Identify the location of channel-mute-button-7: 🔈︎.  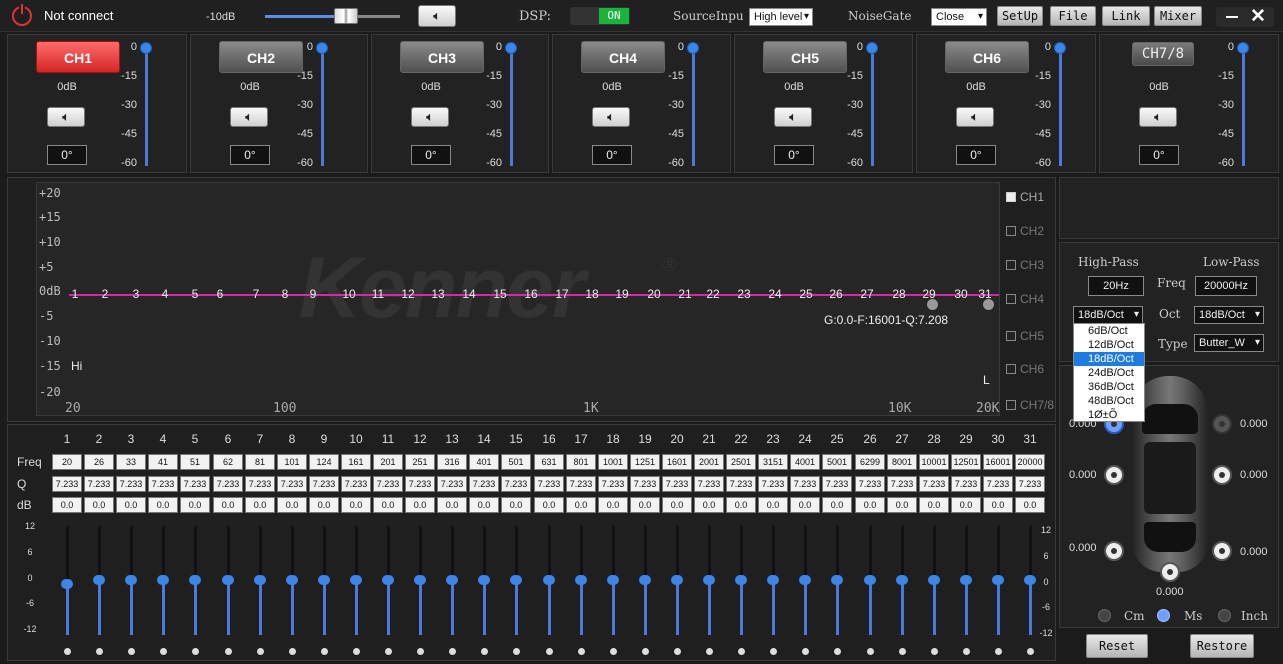
(1158, 117).